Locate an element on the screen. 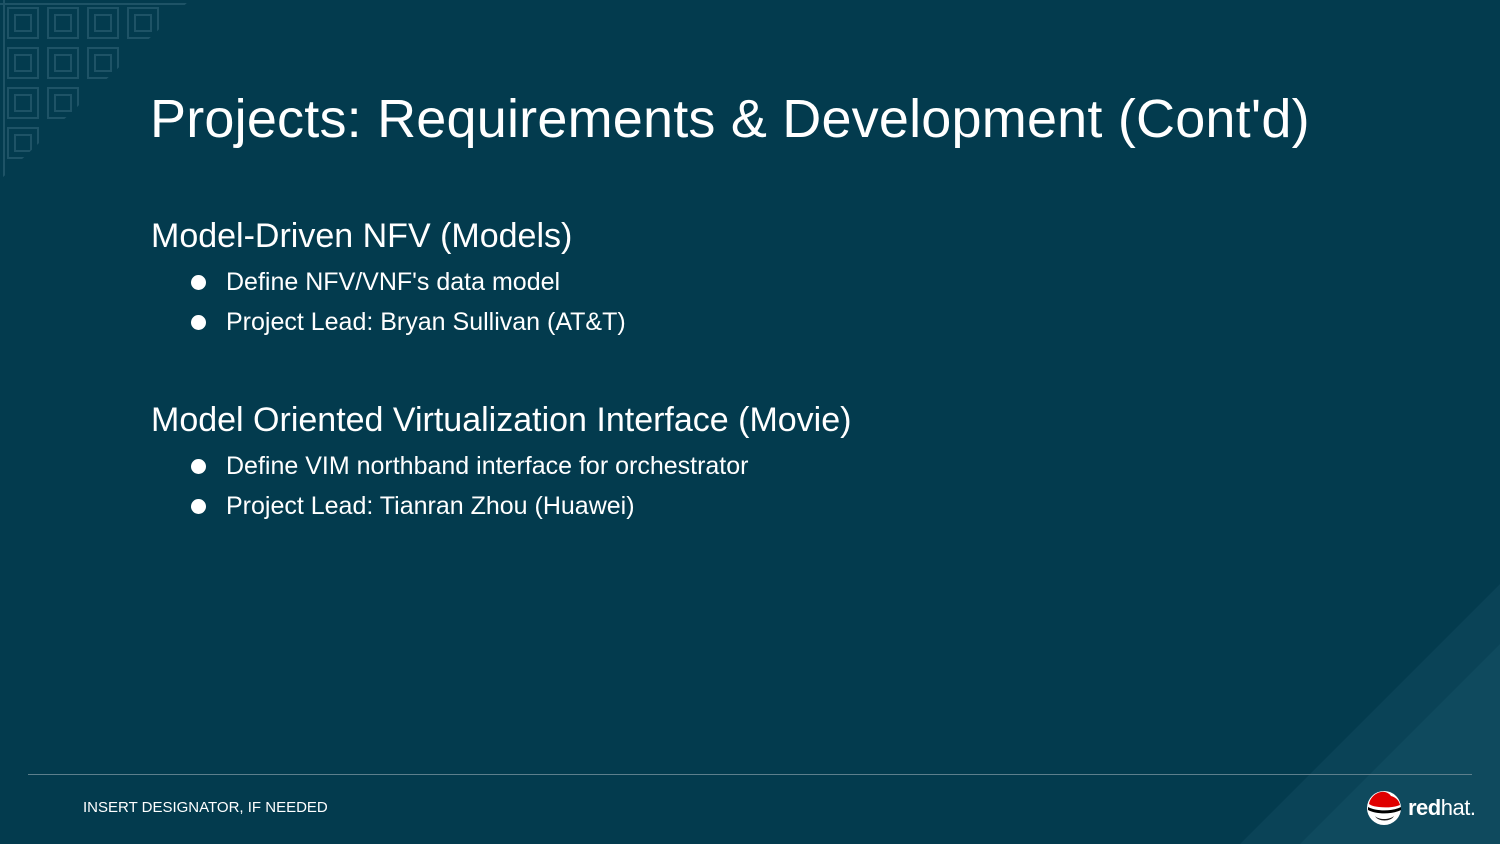 The height and width of the screenshot is (844, 1500). bullet-item: Project Lead: Bryan Sullivan (AT&T) is located at coordinates (388, 322).